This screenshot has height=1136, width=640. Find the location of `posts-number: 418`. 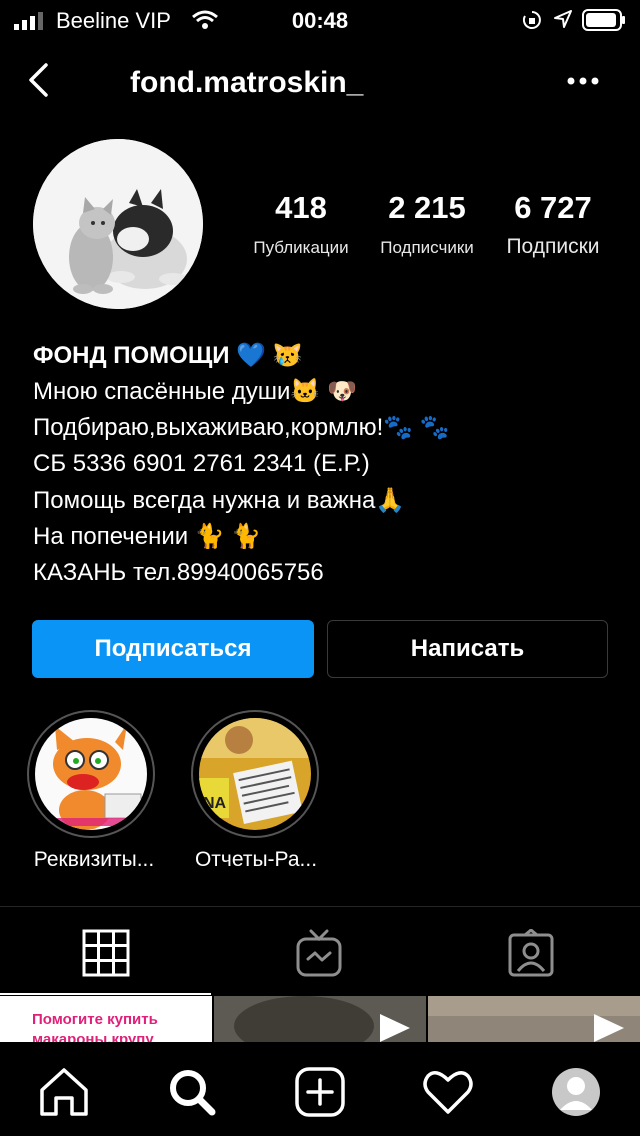

posts-number: 418 is located at coordinates (301, 207).